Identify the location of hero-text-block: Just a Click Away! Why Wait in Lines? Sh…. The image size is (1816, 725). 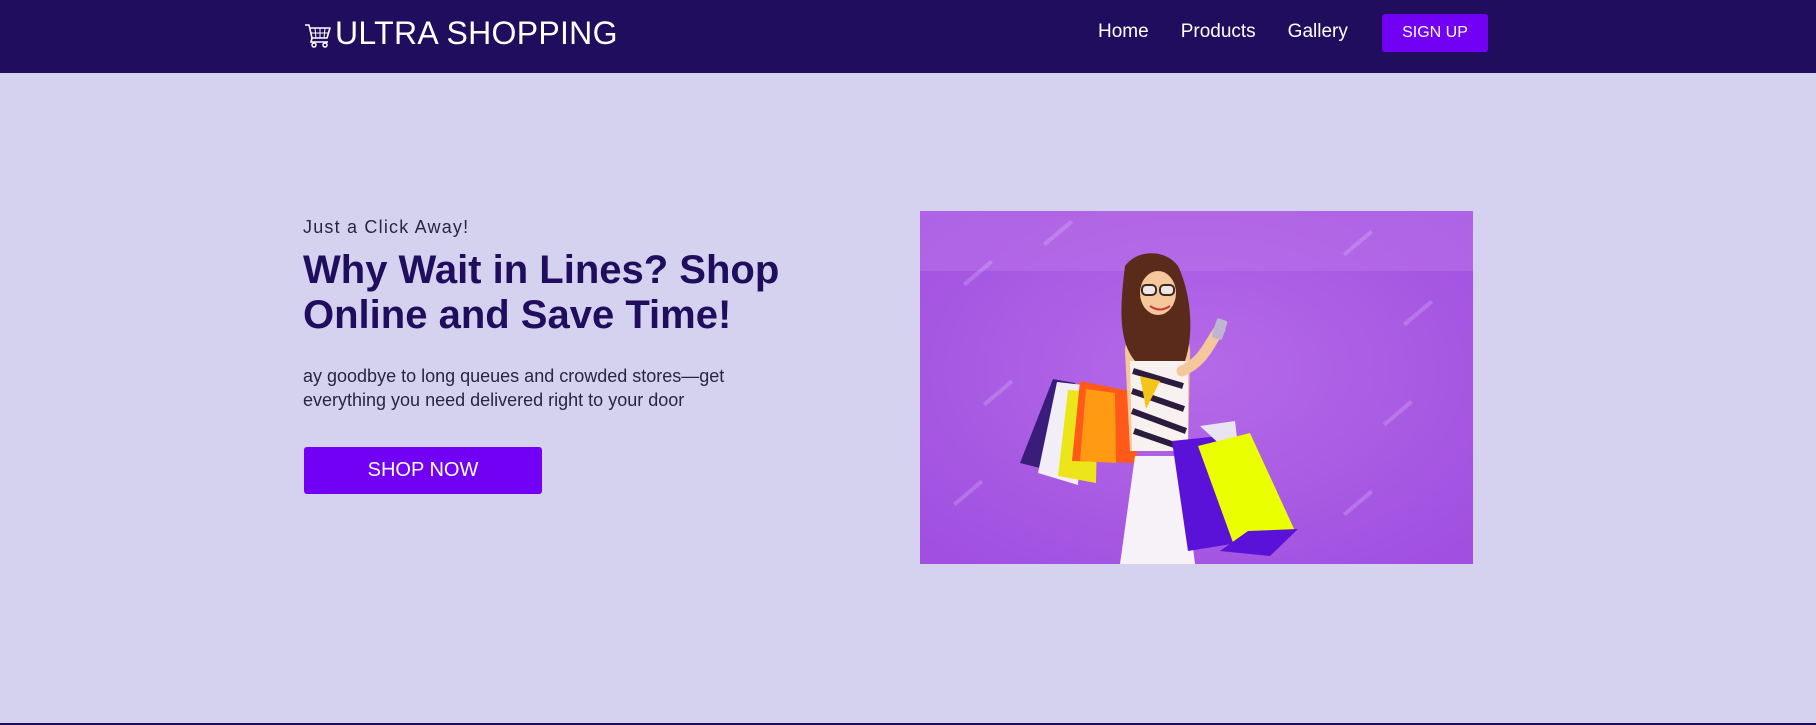
(563, 314).